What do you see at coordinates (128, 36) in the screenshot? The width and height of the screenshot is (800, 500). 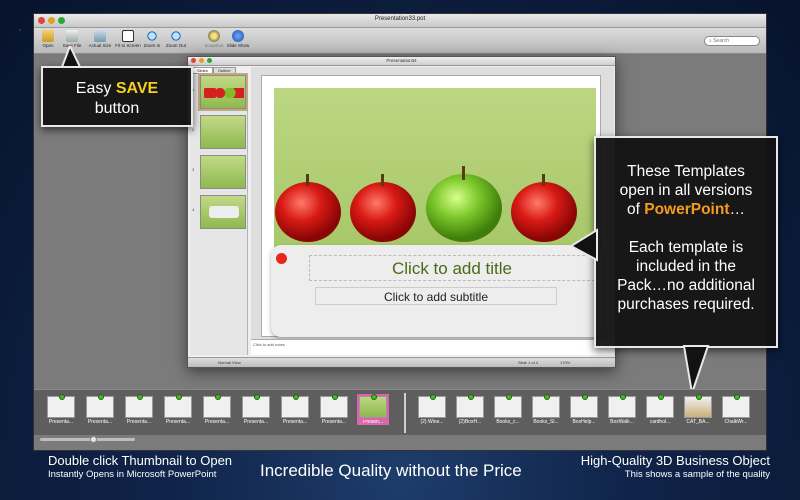 I see `fit-screen-icon` at bounding box center [128, 36].